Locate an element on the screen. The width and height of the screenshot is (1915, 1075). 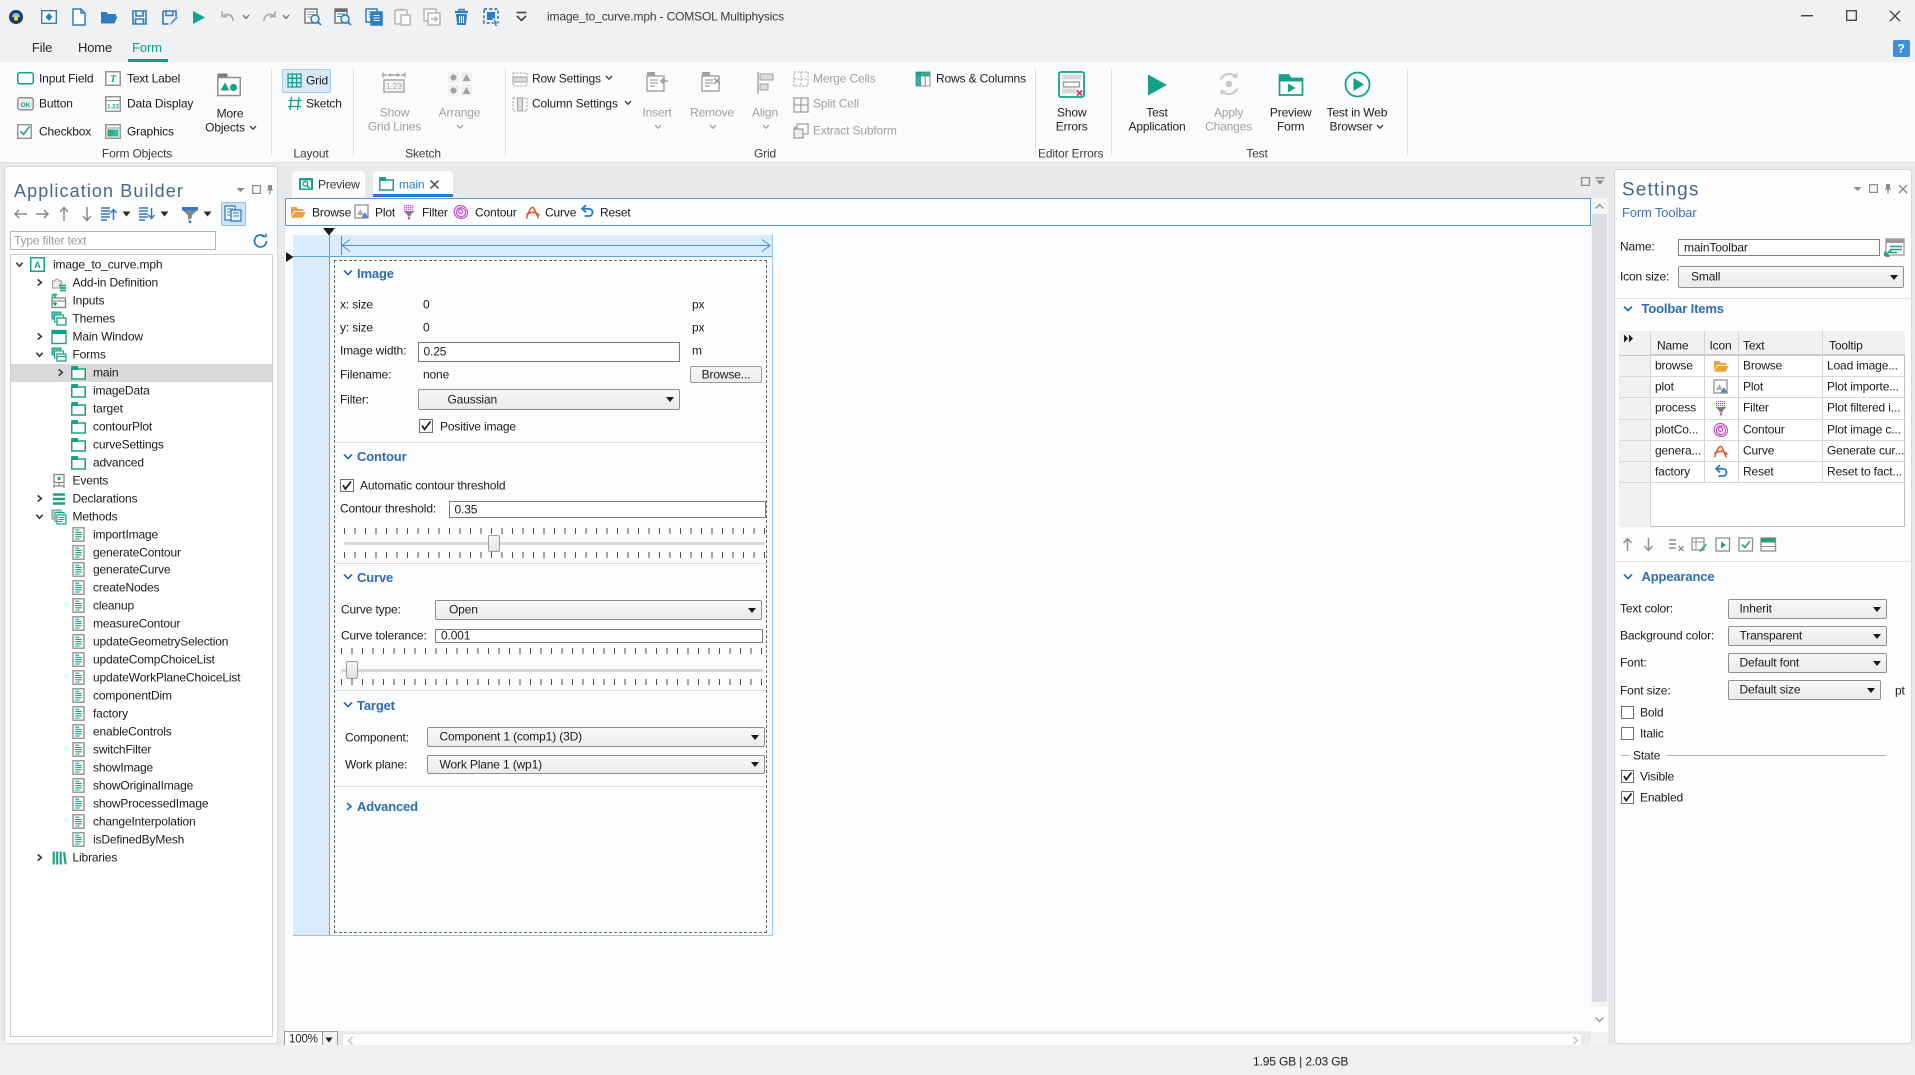
svg-text: A is located at coordinates (37, 265).